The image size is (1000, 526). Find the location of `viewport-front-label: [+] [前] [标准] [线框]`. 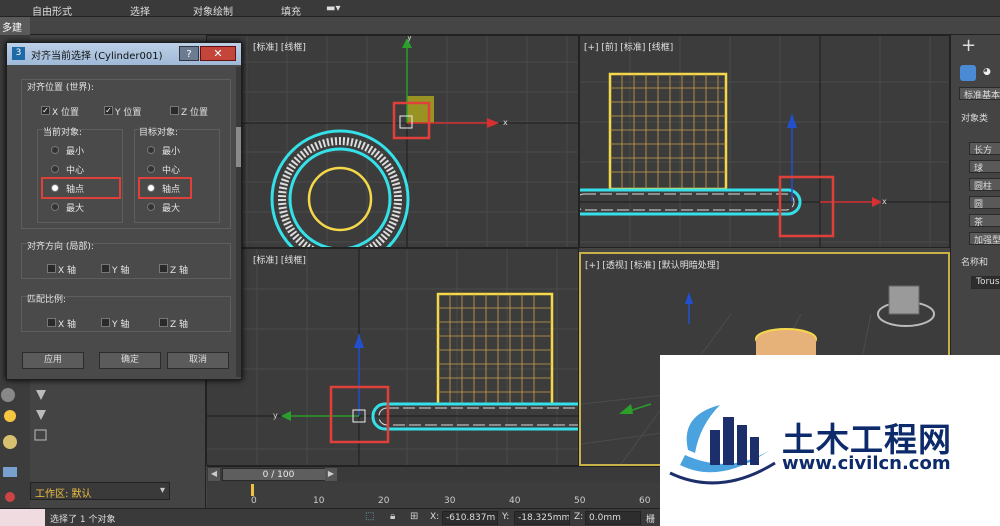

viewport-front-label: [+] [前] [标准] [线框] is located at coordinates (628, 46).